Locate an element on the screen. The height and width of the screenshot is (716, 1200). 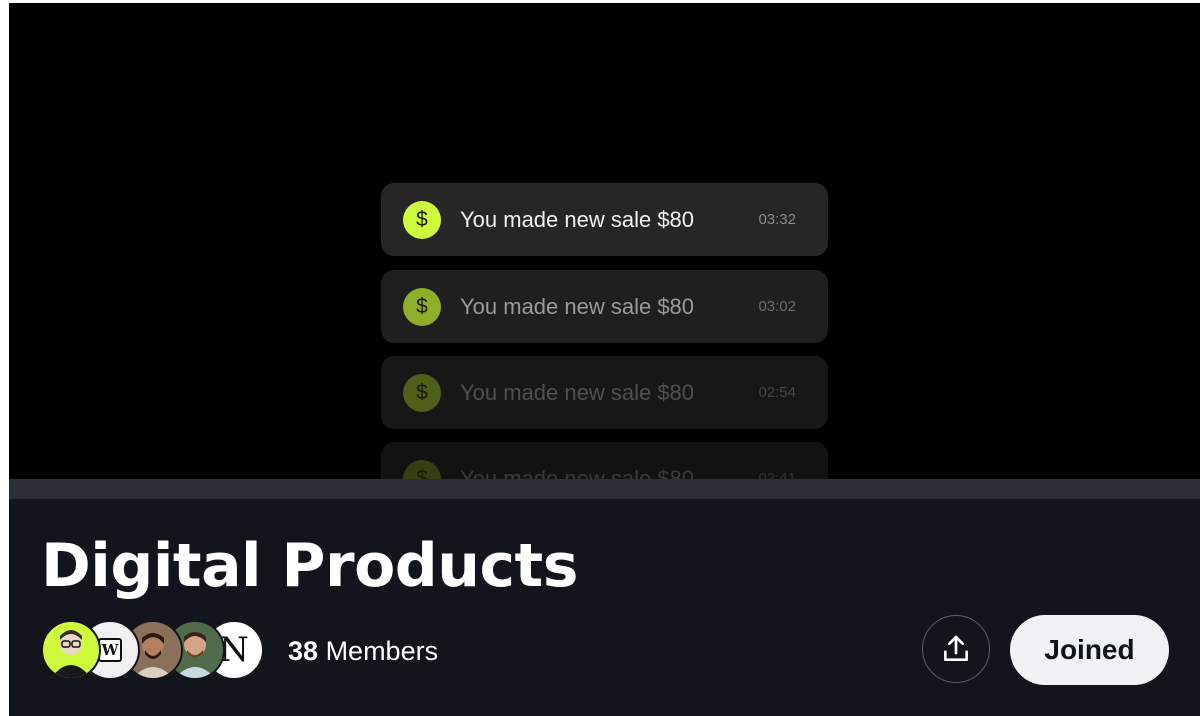
w-logo-icon: W is located at coordinates (110, 650).